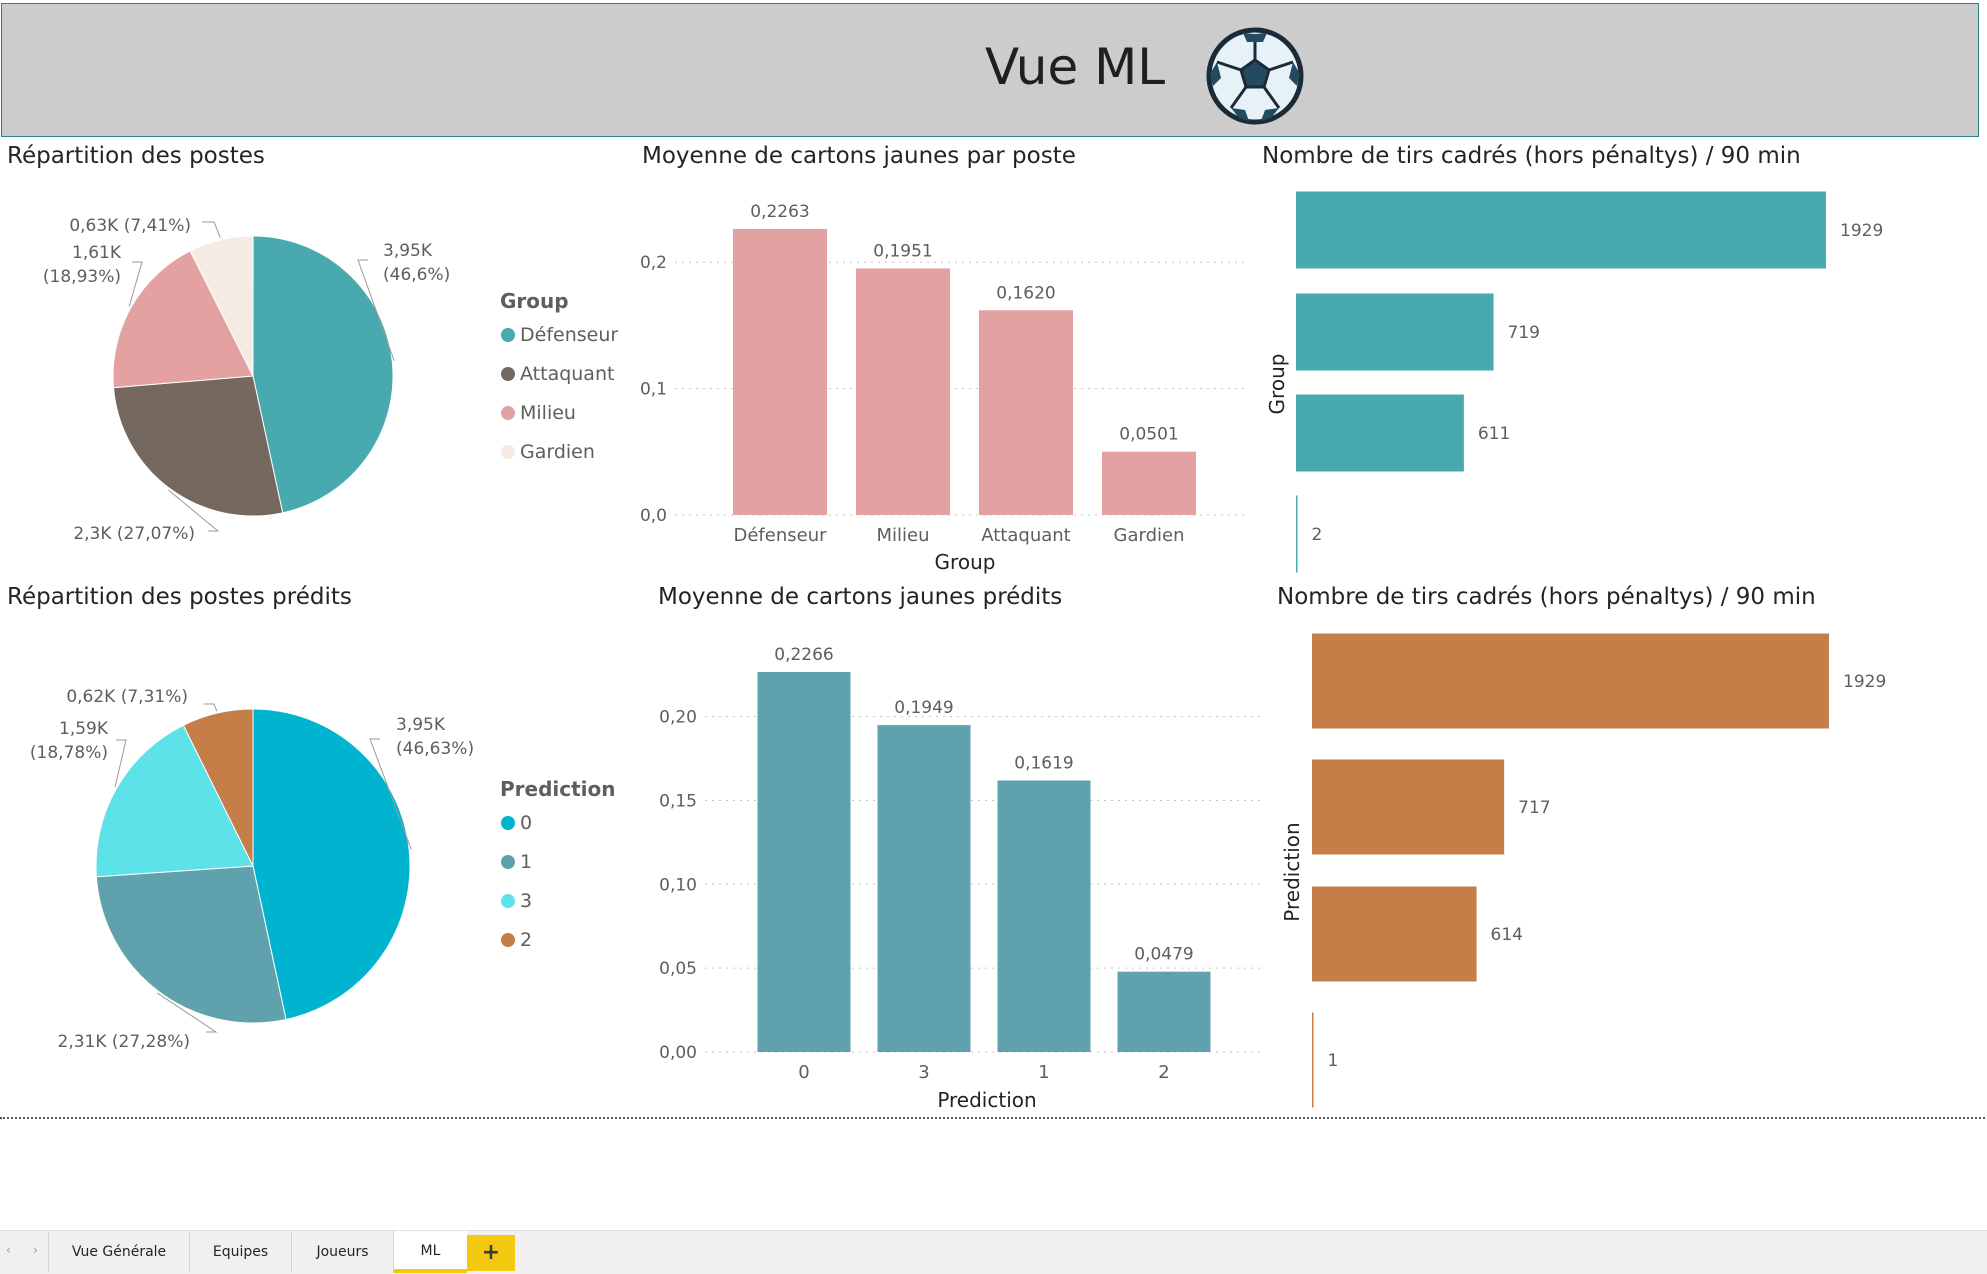 This screenshot has width=1987, height=1274. What do you see at coordinates (127, 697) in the screenshot?
I see `data-label: 0,62K (7,31%)` at bounding box center [127, 697].